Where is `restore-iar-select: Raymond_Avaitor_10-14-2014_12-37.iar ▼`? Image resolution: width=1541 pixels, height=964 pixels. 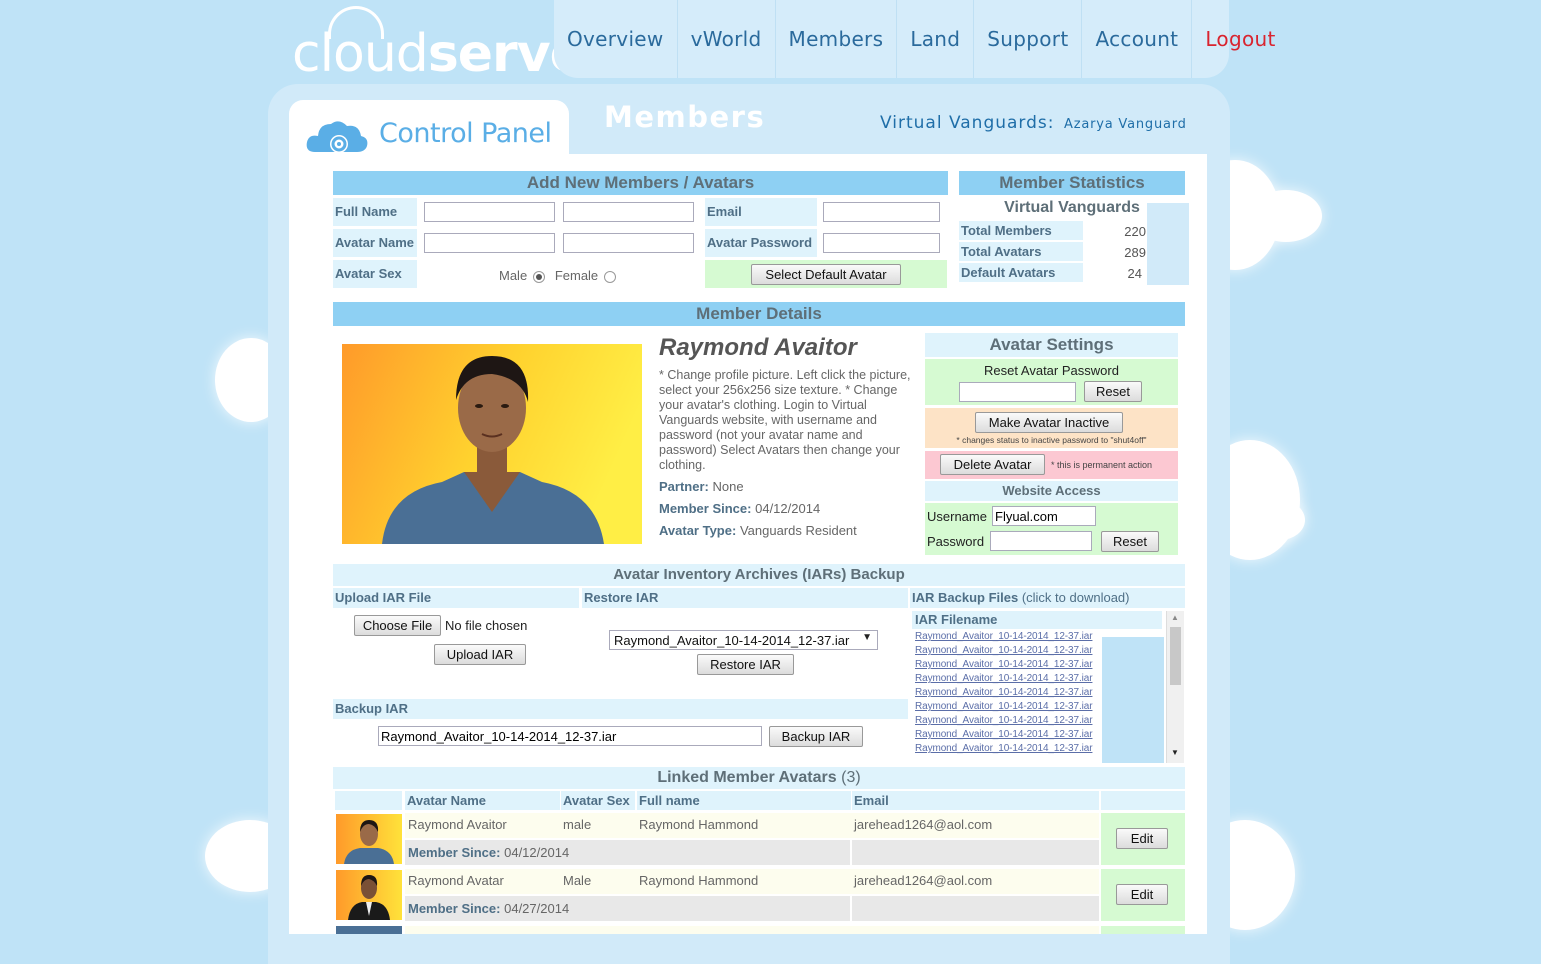
restore-iar-select: Raymond_Avaitor_10-14-2014_12-37.iar ▼ is located at coordinates (743, 640).